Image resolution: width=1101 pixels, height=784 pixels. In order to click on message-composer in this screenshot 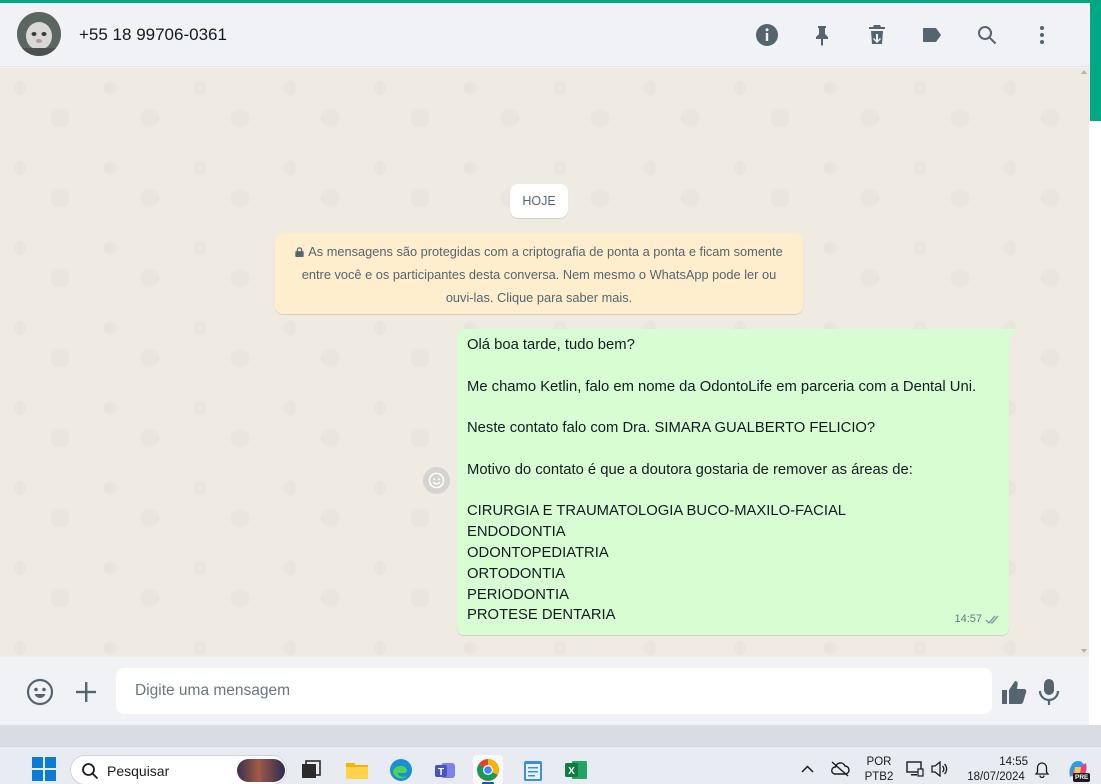, I will do `click(544, 691)`.